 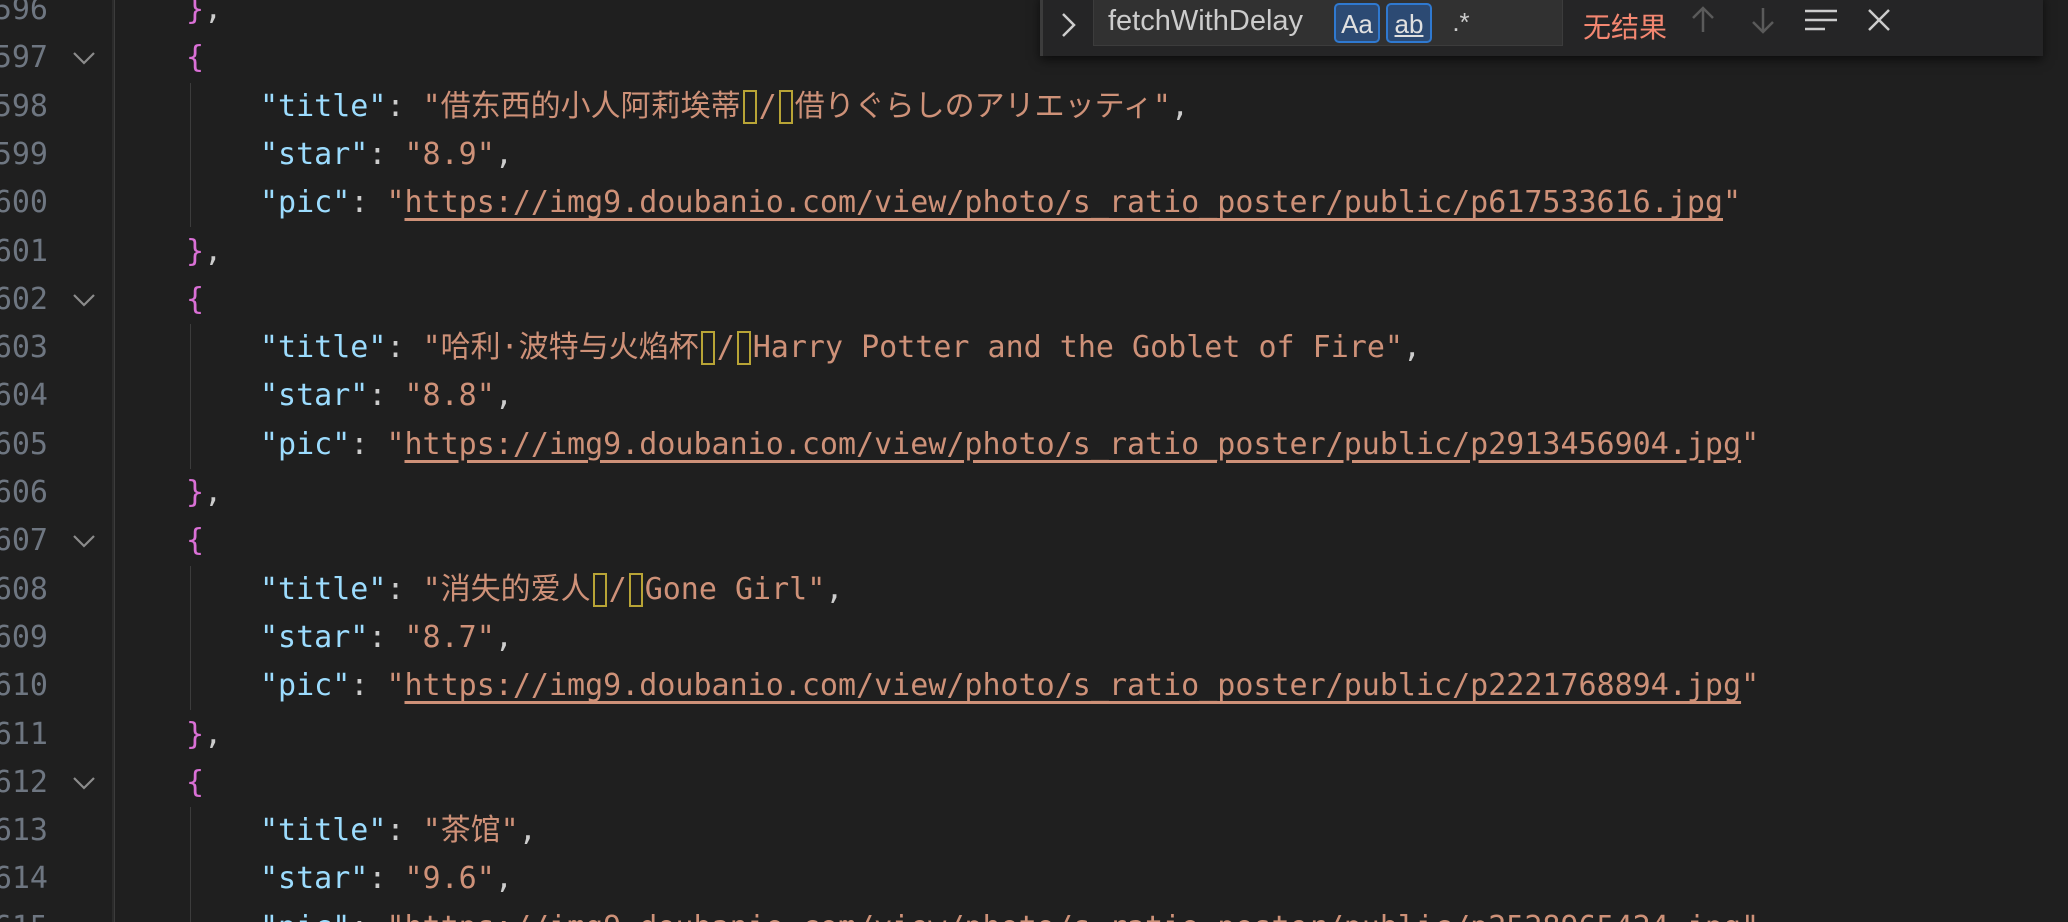 I want to click on code-line: 598 "title": "借东西的小人阿莉埃蒂 / 借りぐらしのアリエッティ",, so click(x=1034, y=107).